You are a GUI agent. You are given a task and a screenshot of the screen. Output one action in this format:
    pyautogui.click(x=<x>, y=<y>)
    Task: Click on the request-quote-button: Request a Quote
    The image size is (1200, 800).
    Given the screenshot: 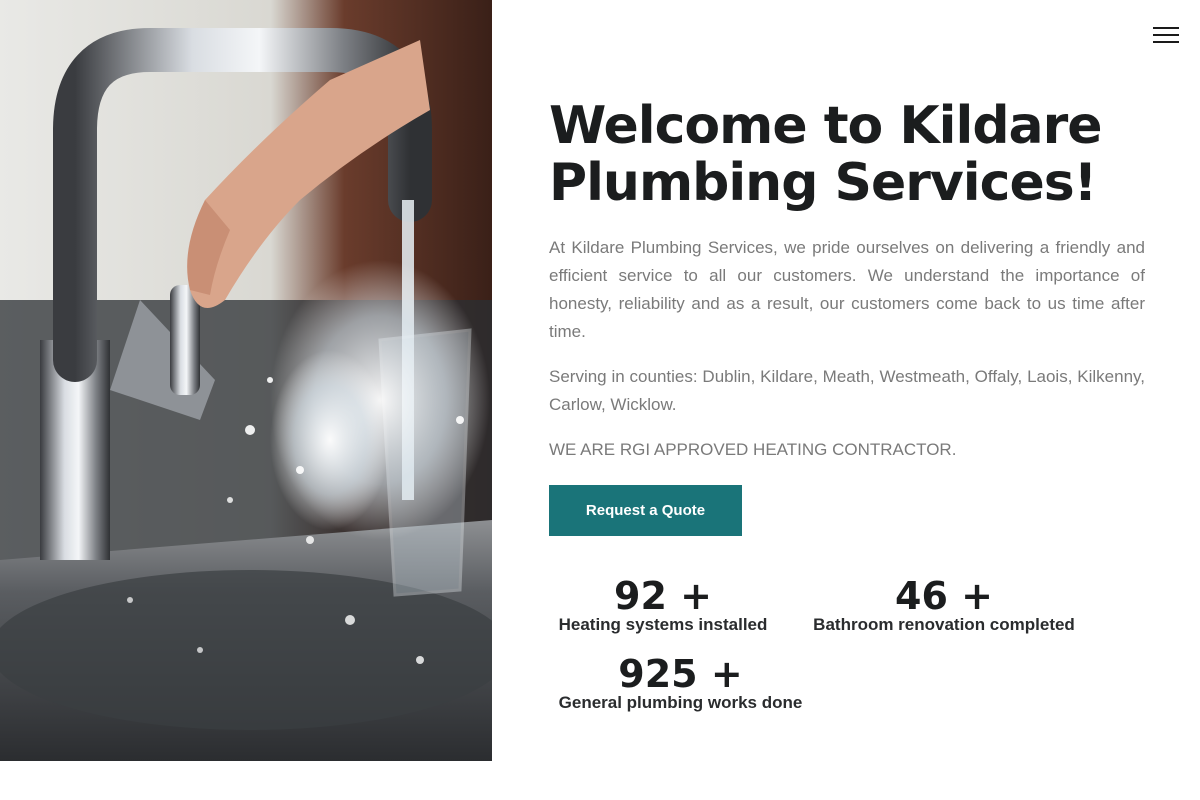 What is the action you would take?
    pyautogui.click(x=645, y=510)
    